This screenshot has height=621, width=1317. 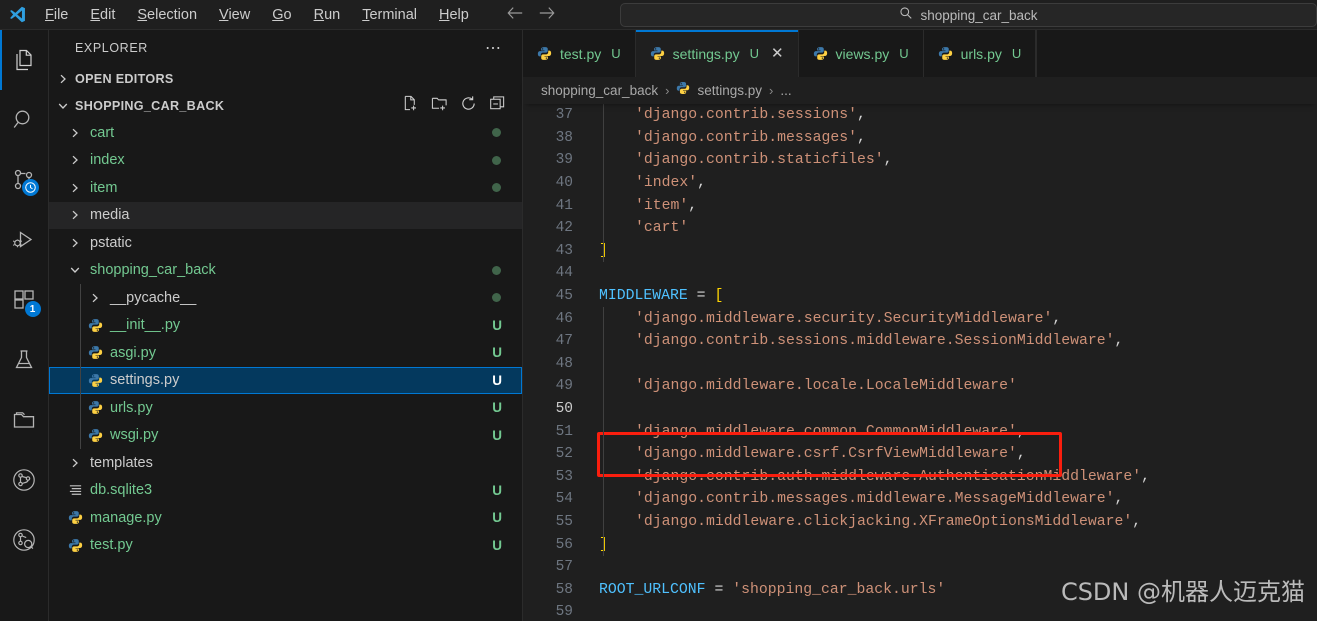 What do you see at coordinates (599, 90) in the screenshot?
I see `breadcrumb-item-folder: shopping_car_back` at bounding box center [599, 90].